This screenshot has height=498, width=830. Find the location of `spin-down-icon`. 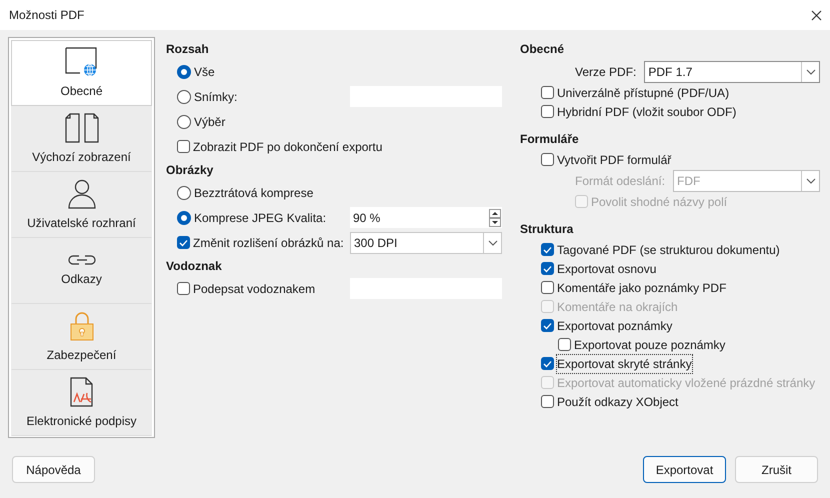

spin-down-icon is located at coordinates (495, 222).